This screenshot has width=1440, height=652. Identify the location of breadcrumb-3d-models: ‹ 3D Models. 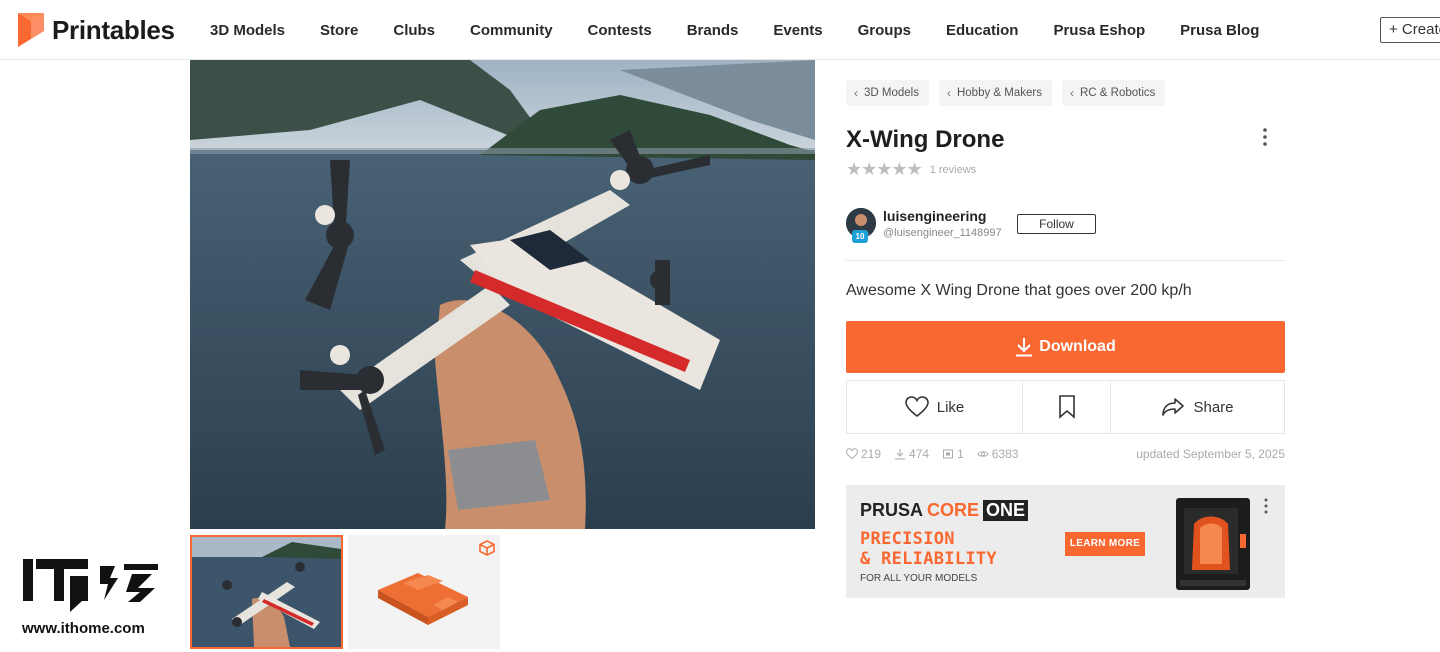
(887, 93).